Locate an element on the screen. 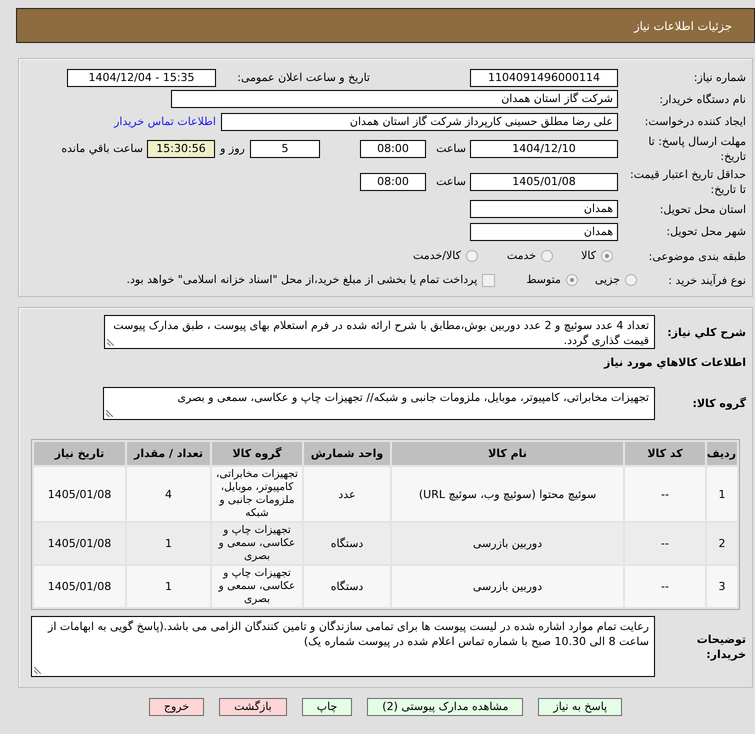 This screenshot has width=755, height=734. column-header: کد کالا is located at coordinates (665, 453).